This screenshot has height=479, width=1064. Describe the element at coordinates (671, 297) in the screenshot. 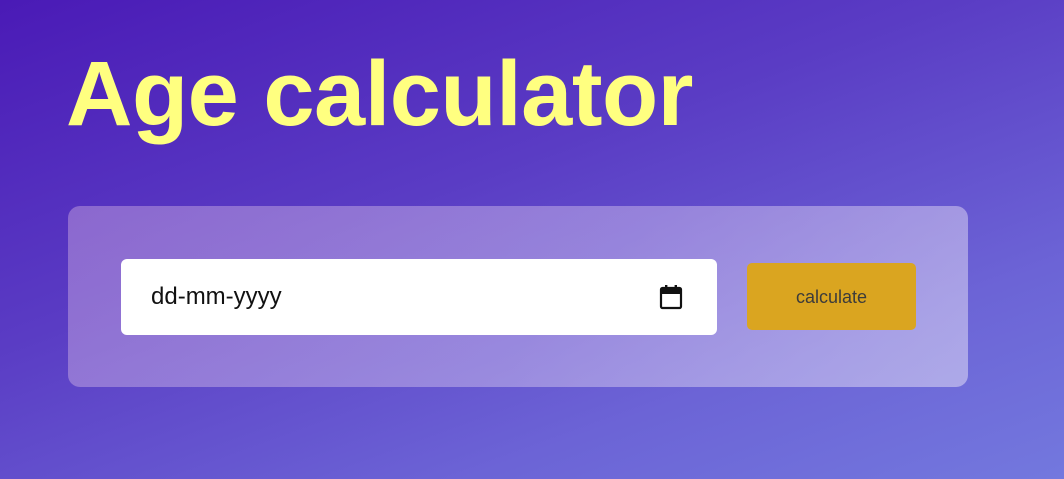

I see `calendar-icon` at that location.